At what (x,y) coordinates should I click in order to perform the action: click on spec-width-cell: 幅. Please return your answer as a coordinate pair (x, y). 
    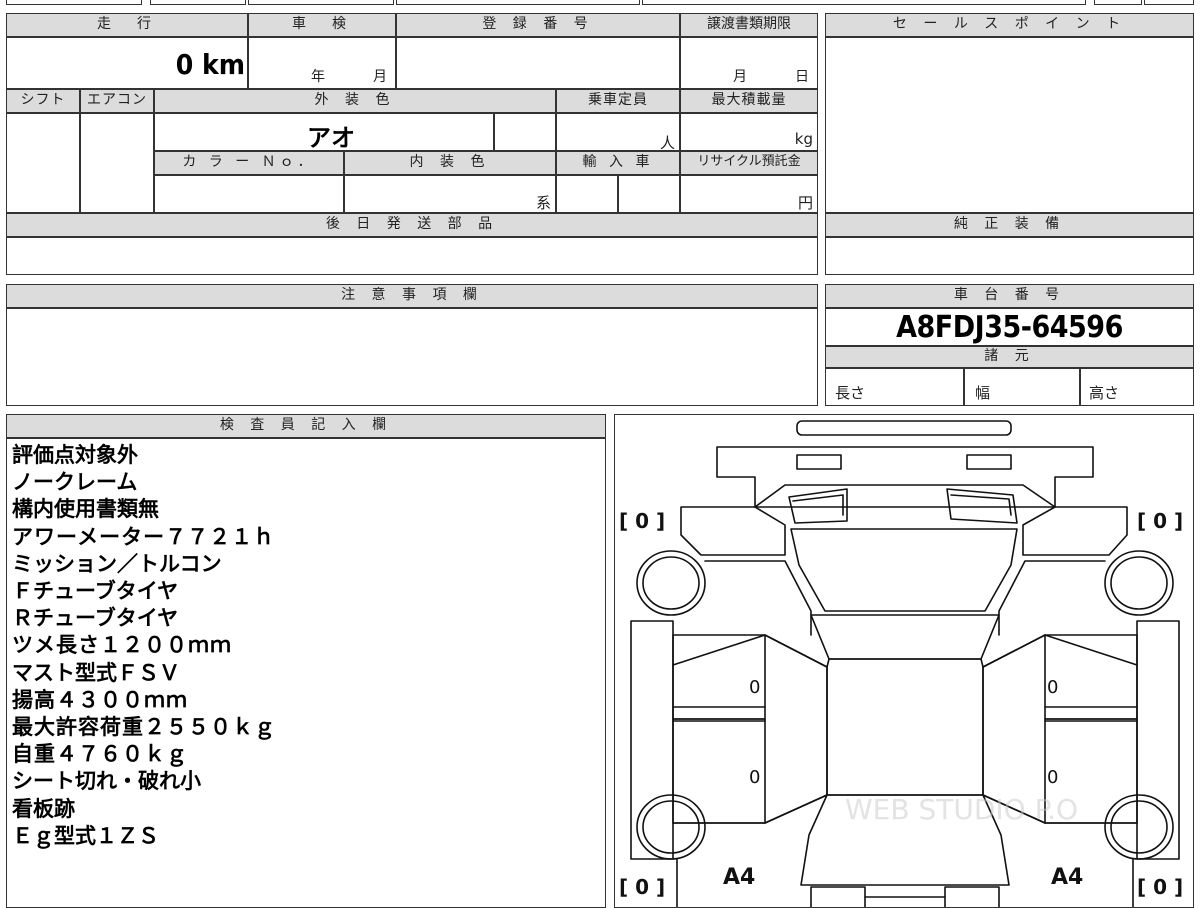
    Looking at the image, I should click on (1022, 387).